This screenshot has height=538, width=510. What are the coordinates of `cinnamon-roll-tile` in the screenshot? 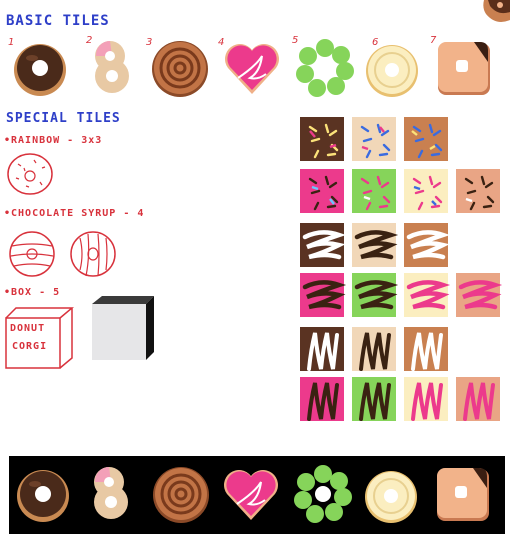 It's located at (180, 69).